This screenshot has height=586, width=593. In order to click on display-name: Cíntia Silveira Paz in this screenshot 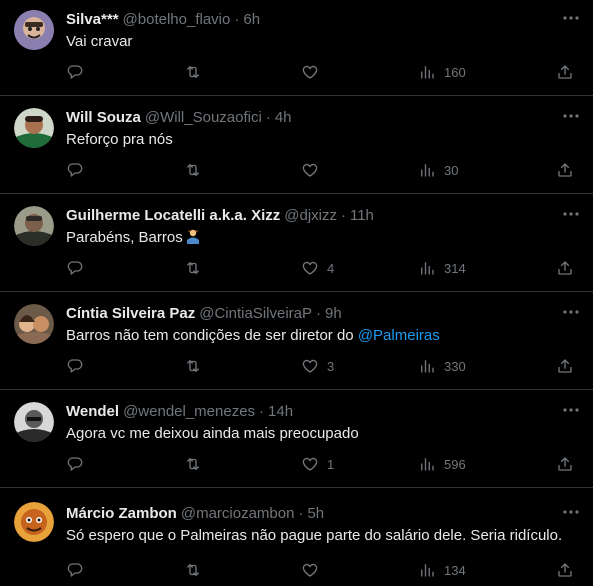, I will do `click(130, 313)`.